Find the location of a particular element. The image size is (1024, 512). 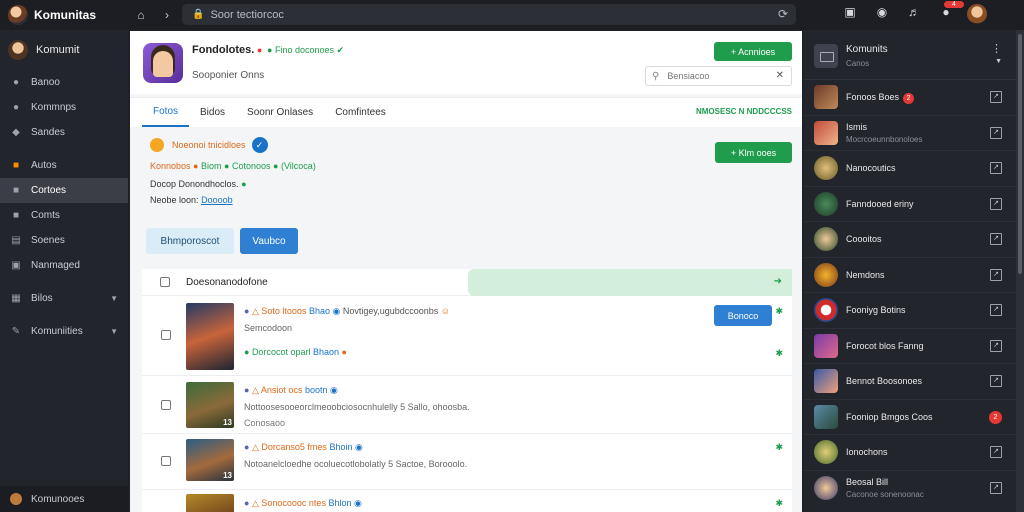

reload-icon: ⟳ is located at coordinates (783, 14).